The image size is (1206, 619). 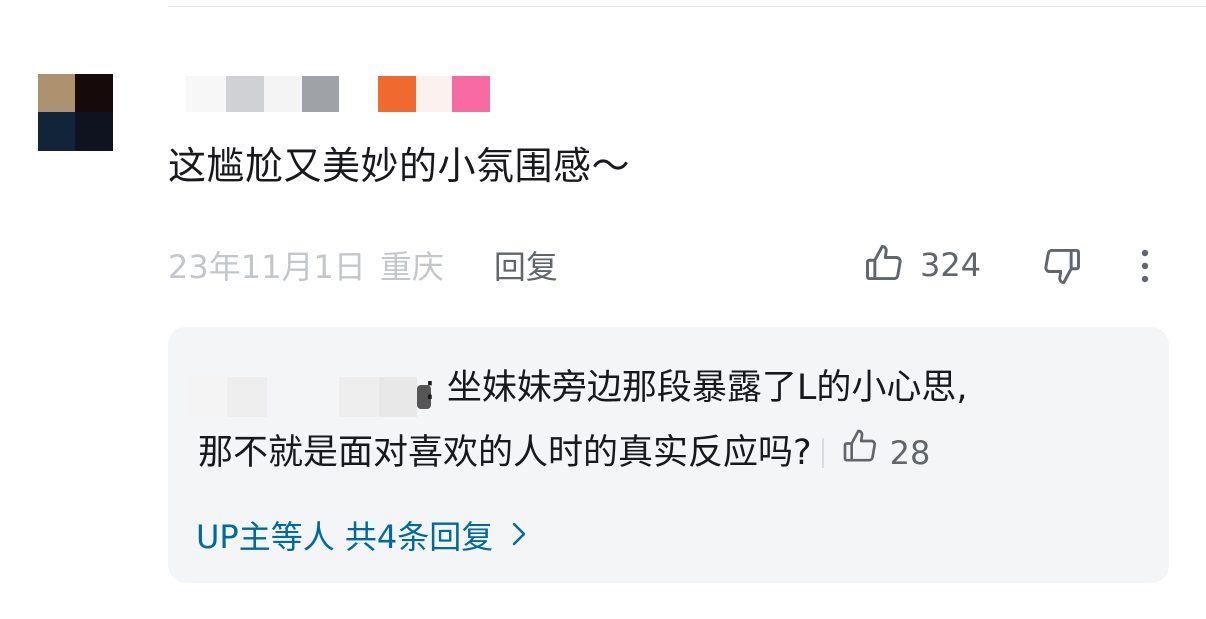 I want to click on reply-text: 那不就是面对喜欢的人时的真实反应吗?, so click(x=505, y=453).